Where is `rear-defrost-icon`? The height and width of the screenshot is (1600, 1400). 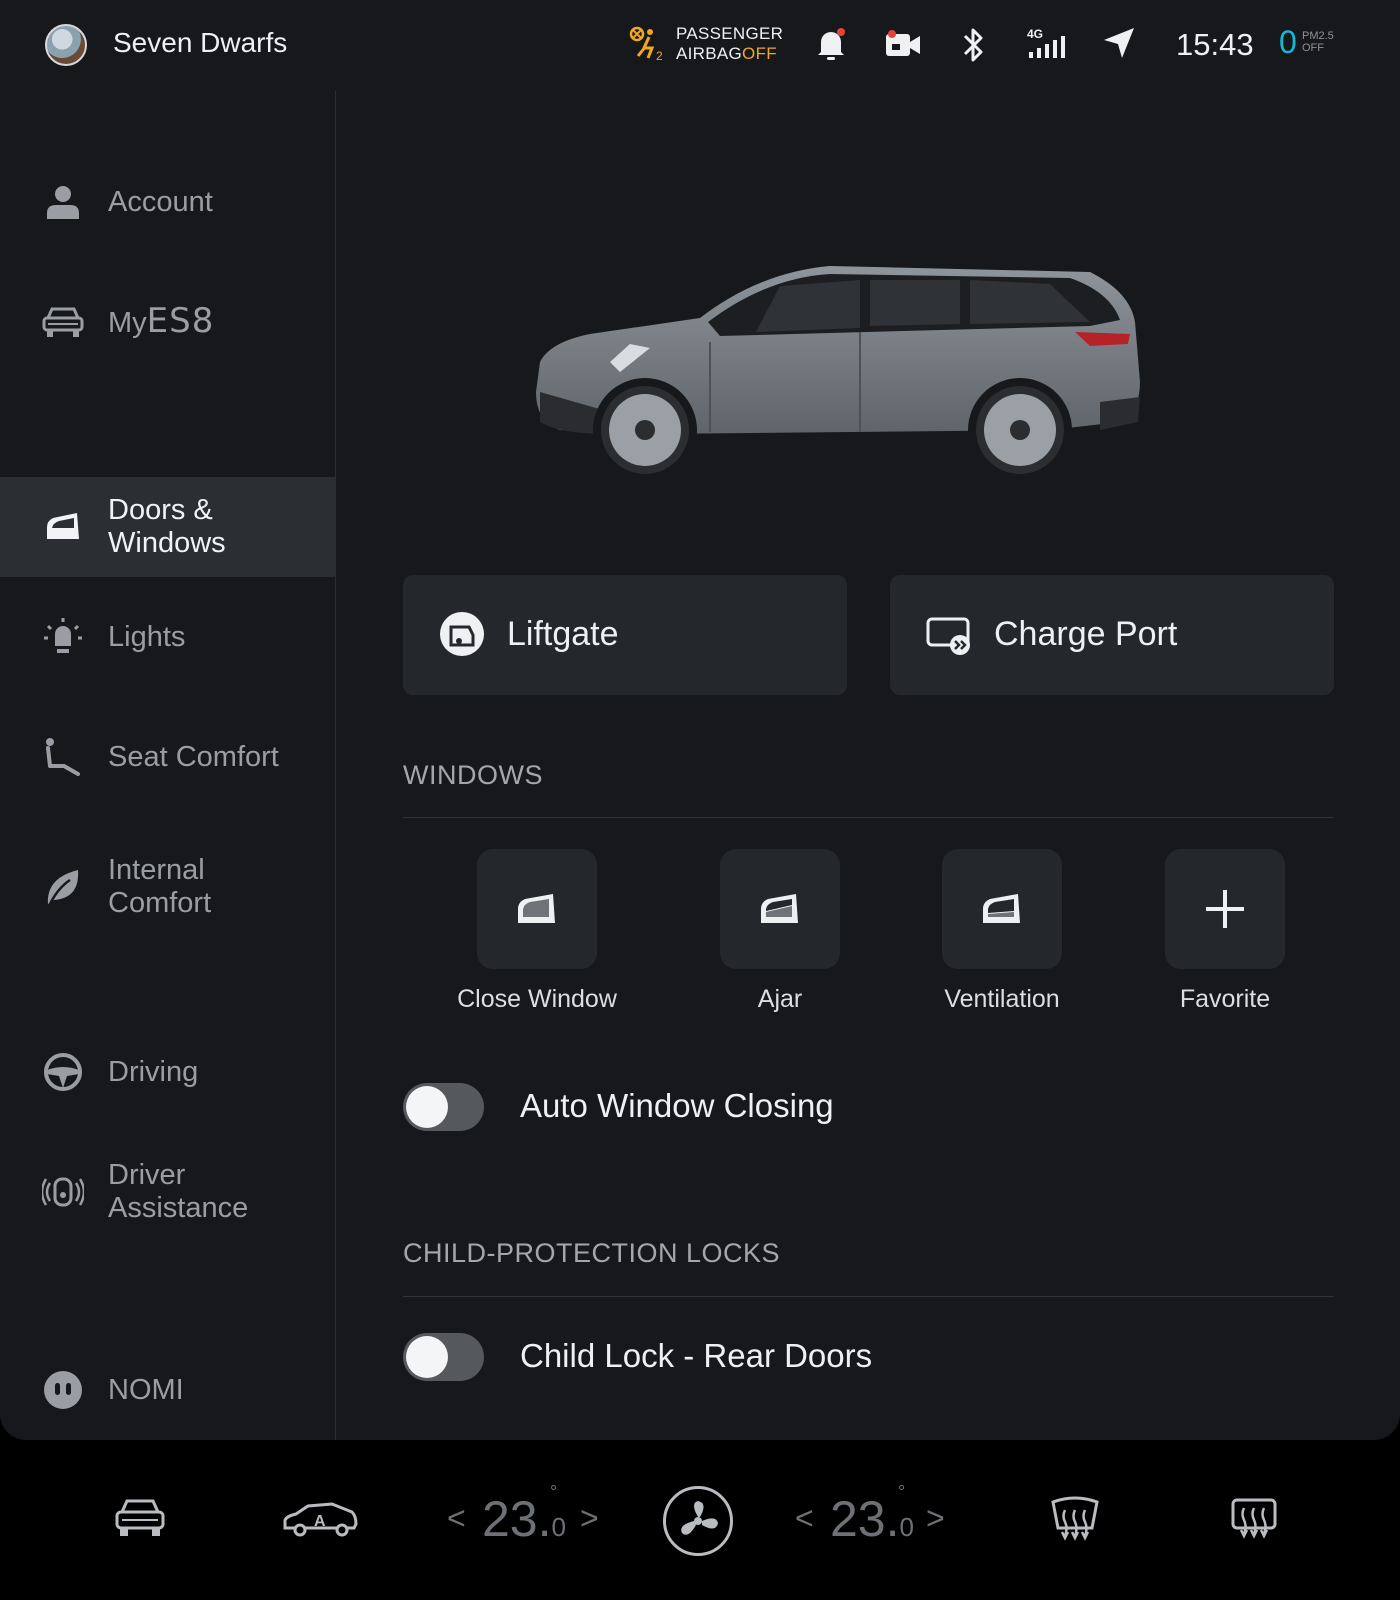 rear-defrost-icon is located at coordinates (1254, 1519).